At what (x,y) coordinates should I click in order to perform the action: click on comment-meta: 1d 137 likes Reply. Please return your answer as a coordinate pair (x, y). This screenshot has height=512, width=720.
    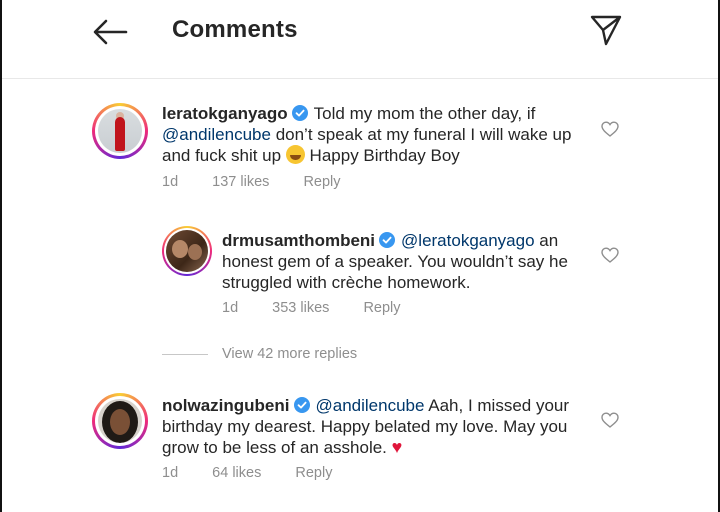
    Looking at the image, I should click on (266, 182).